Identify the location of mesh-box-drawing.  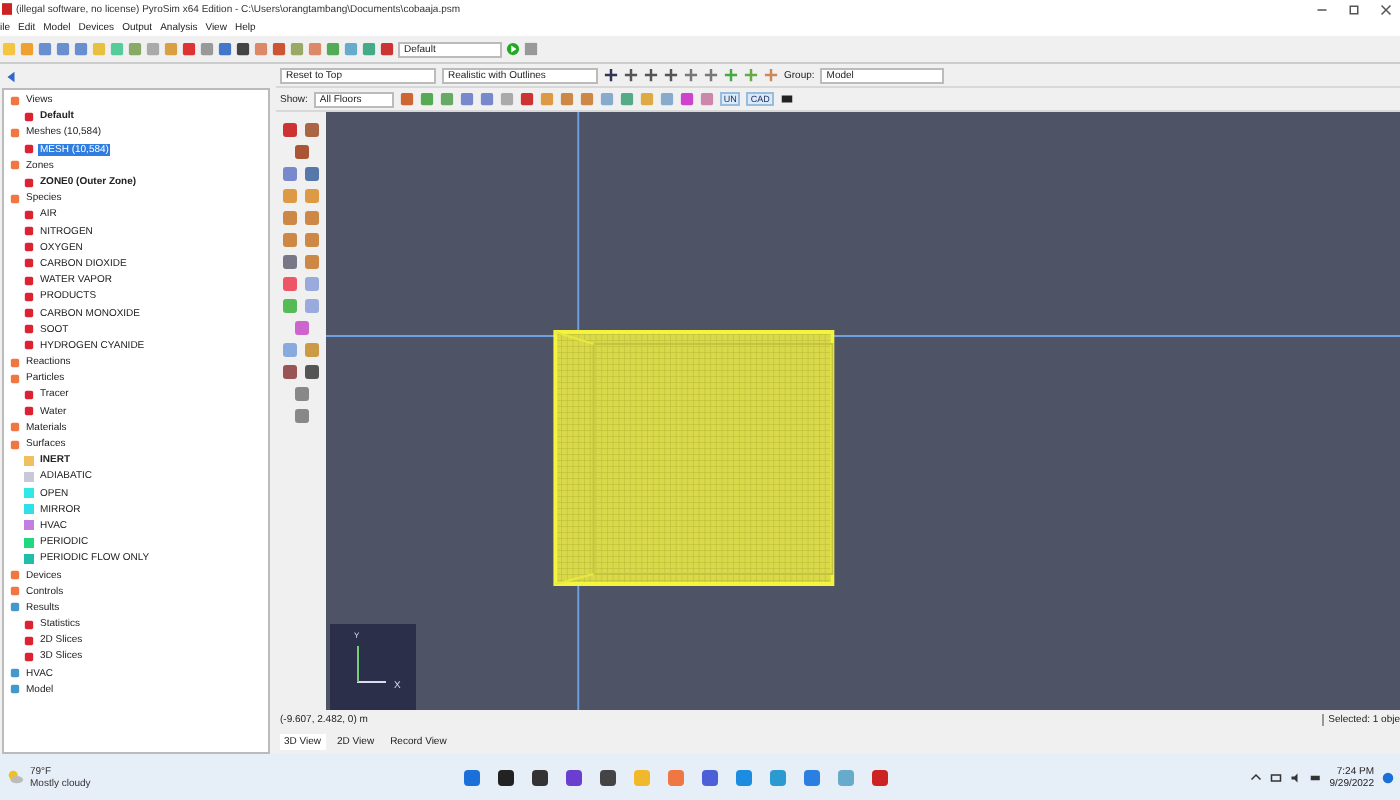
(694, 458).